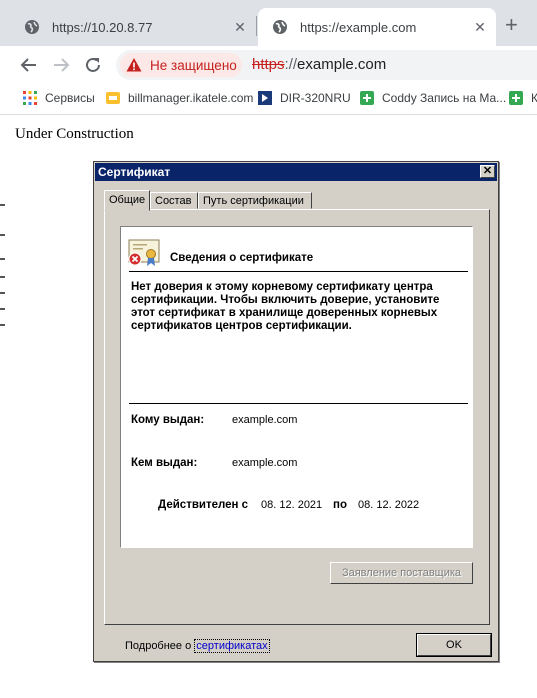  What do you see at coordinates (30, 98) in the screenshot?
I see `apps-grid-icon` at bounding box center [30, 98].